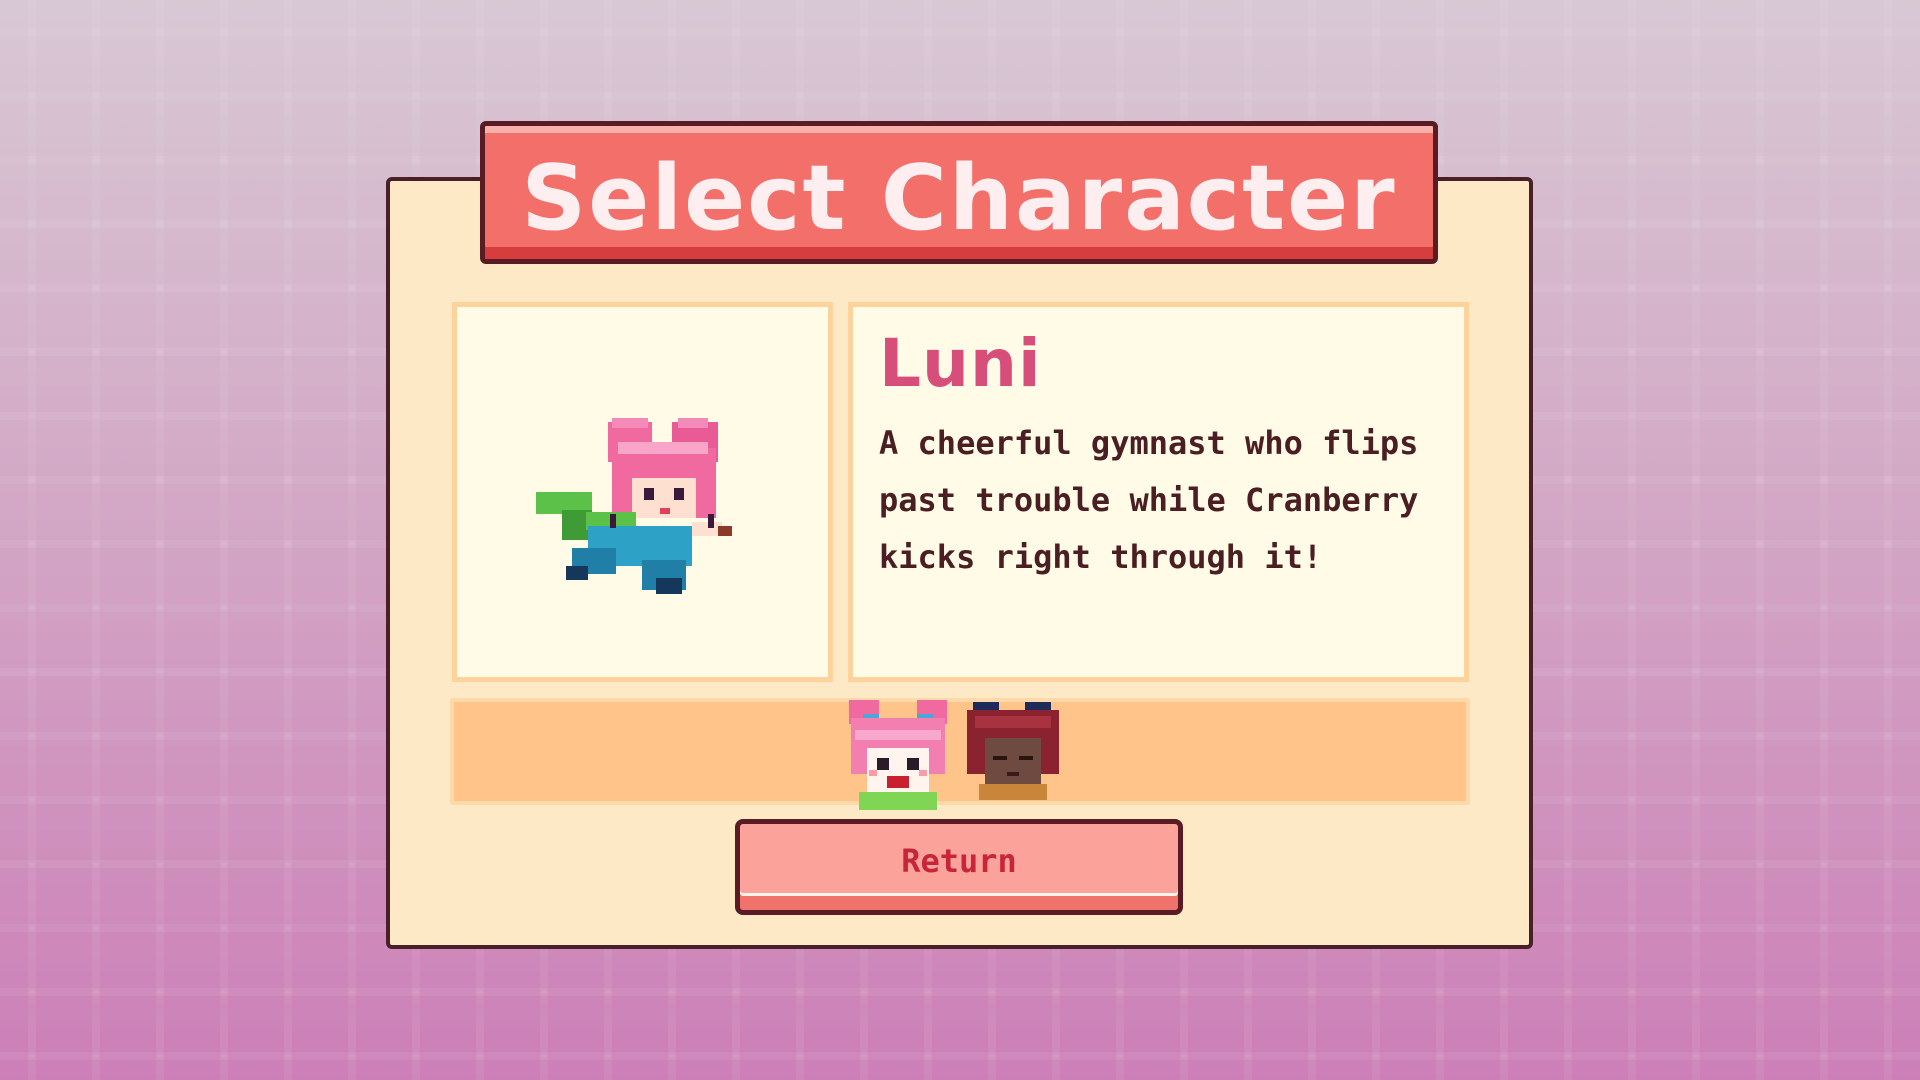 The image size is (1920, 1080). Describe the element at coordinates (1013, 751) in the screenshot. I see `cranberry-face-icon` at that location.